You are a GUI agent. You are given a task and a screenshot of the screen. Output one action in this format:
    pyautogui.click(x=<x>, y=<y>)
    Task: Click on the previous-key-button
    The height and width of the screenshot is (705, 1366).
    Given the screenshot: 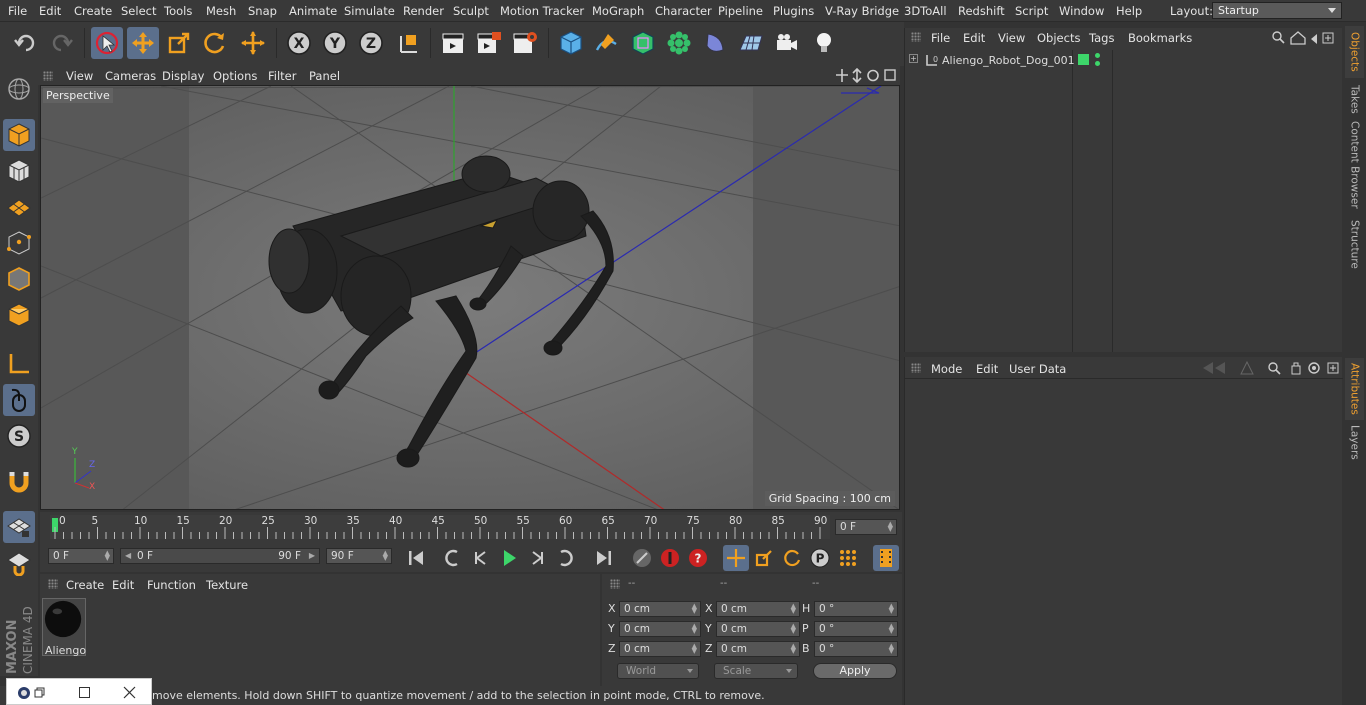 What is the action you would take?
    pyautogui.click(x=453, y=558)
    